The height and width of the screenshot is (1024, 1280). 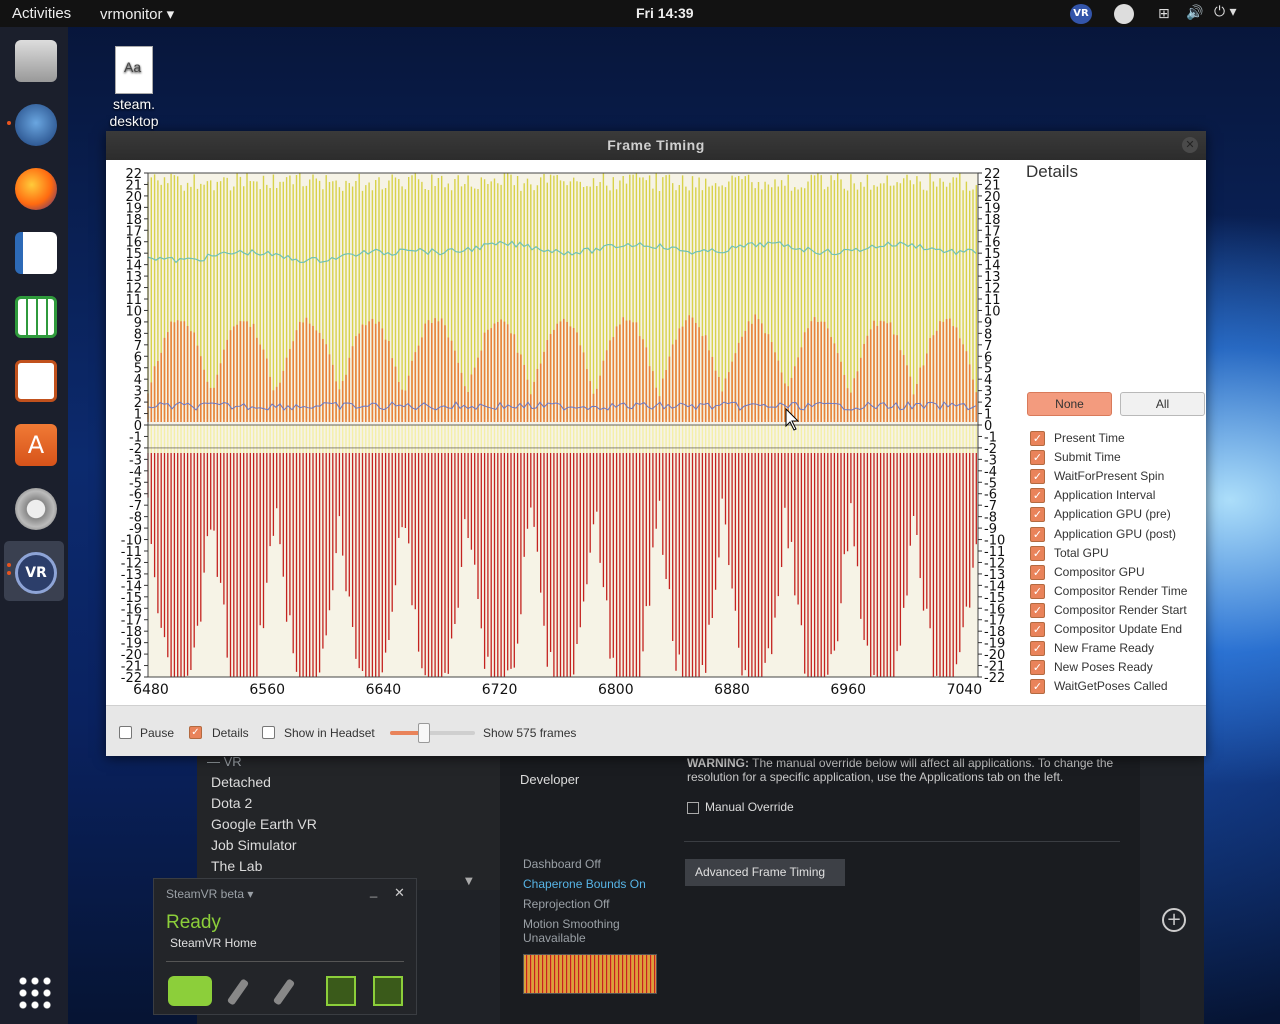 What do you see at coordinates (267, 690) in the screenshot?
I see `x-tick-label: 6560` at bounding box center [267, 690].